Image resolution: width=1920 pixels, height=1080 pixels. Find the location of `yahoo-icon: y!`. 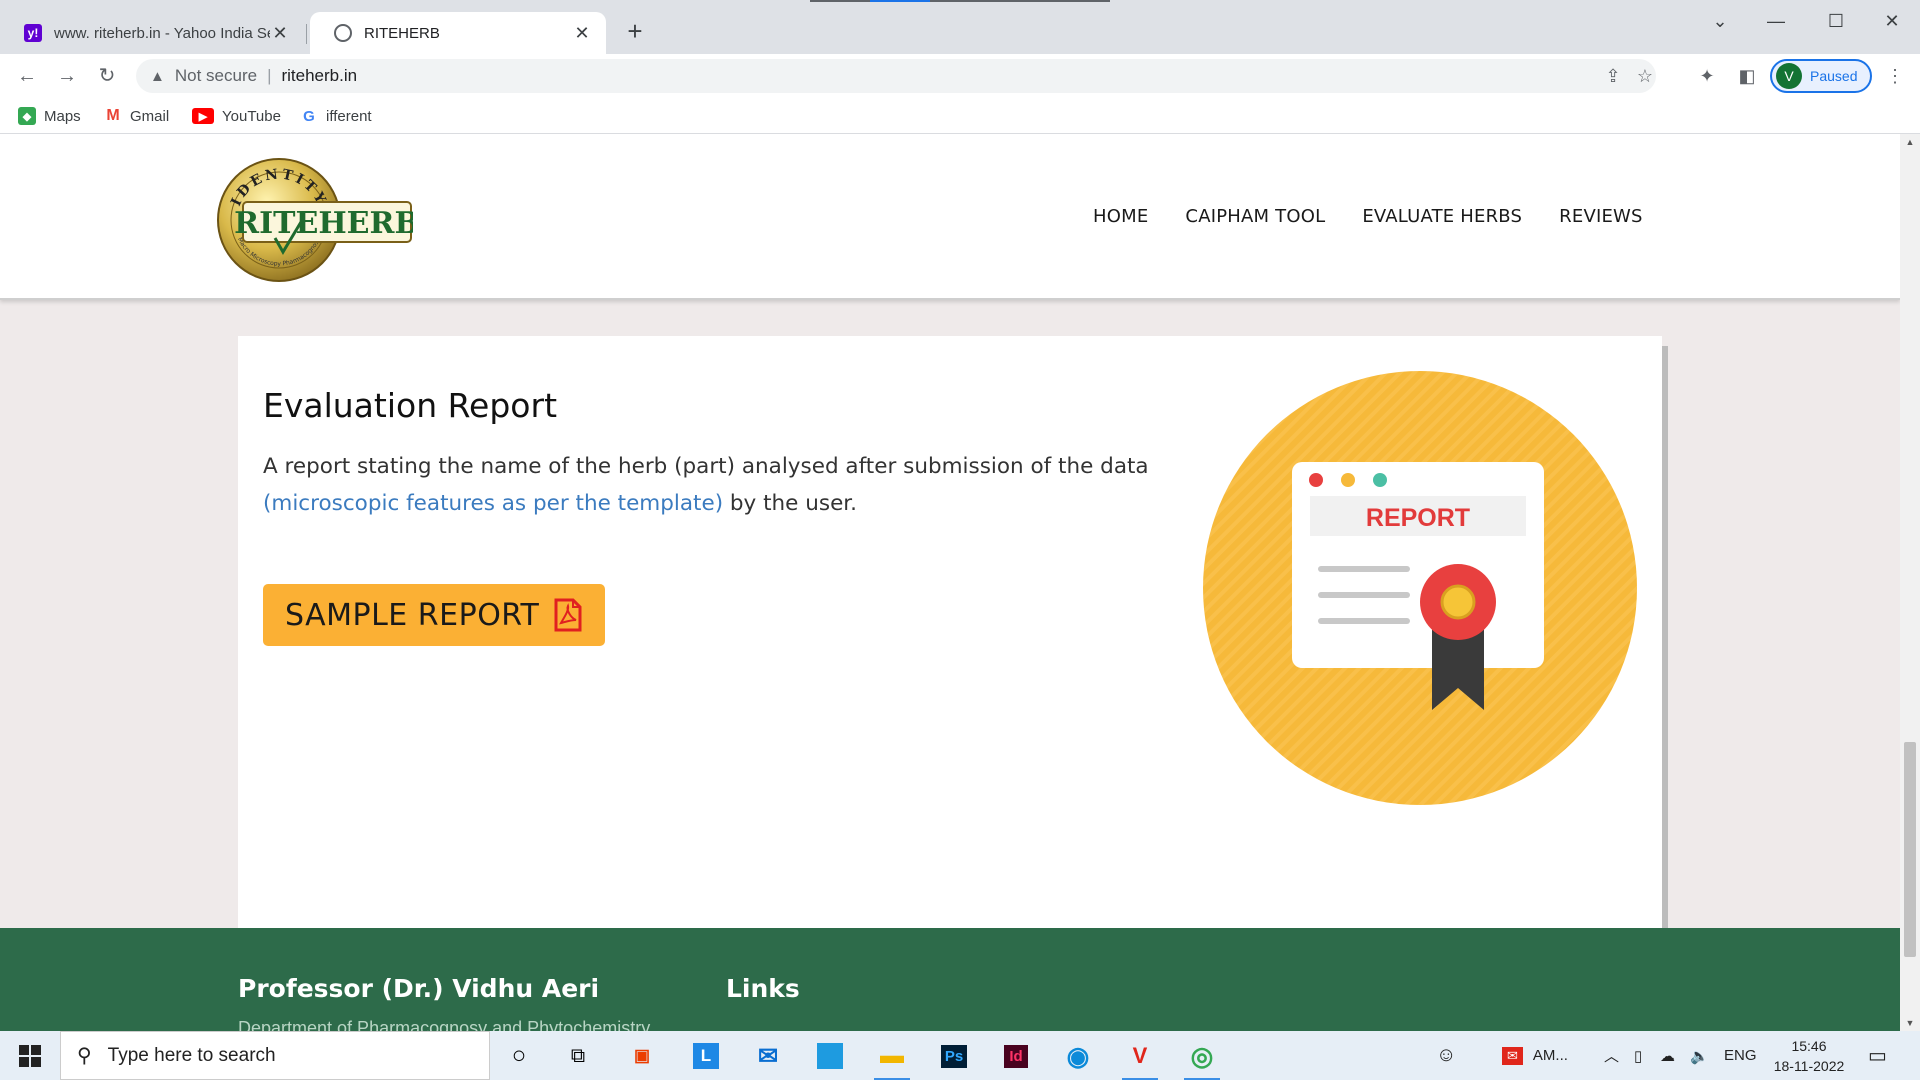

yahoo-icon: y! is located at coordinates (33, 33).